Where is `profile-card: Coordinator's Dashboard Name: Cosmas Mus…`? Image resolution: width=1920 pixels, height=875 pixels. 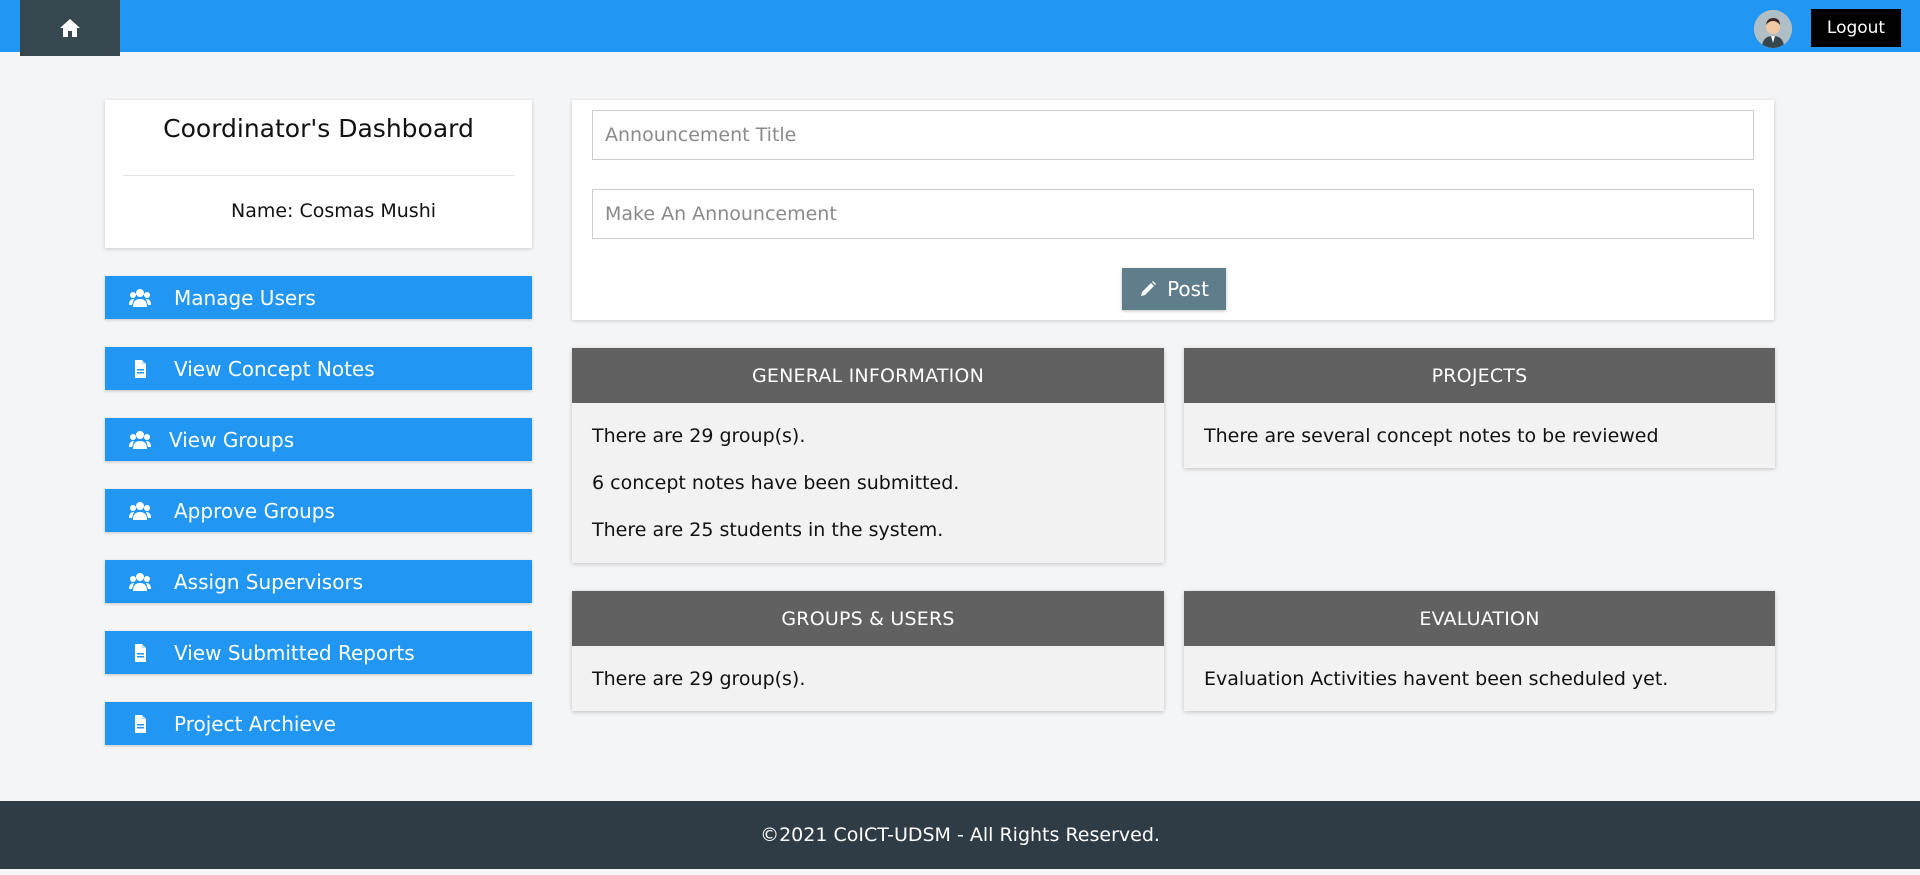
profile-card: Coordinator's Dashboard Name: Cosmas Mus… is located at coordinates (318, 174).